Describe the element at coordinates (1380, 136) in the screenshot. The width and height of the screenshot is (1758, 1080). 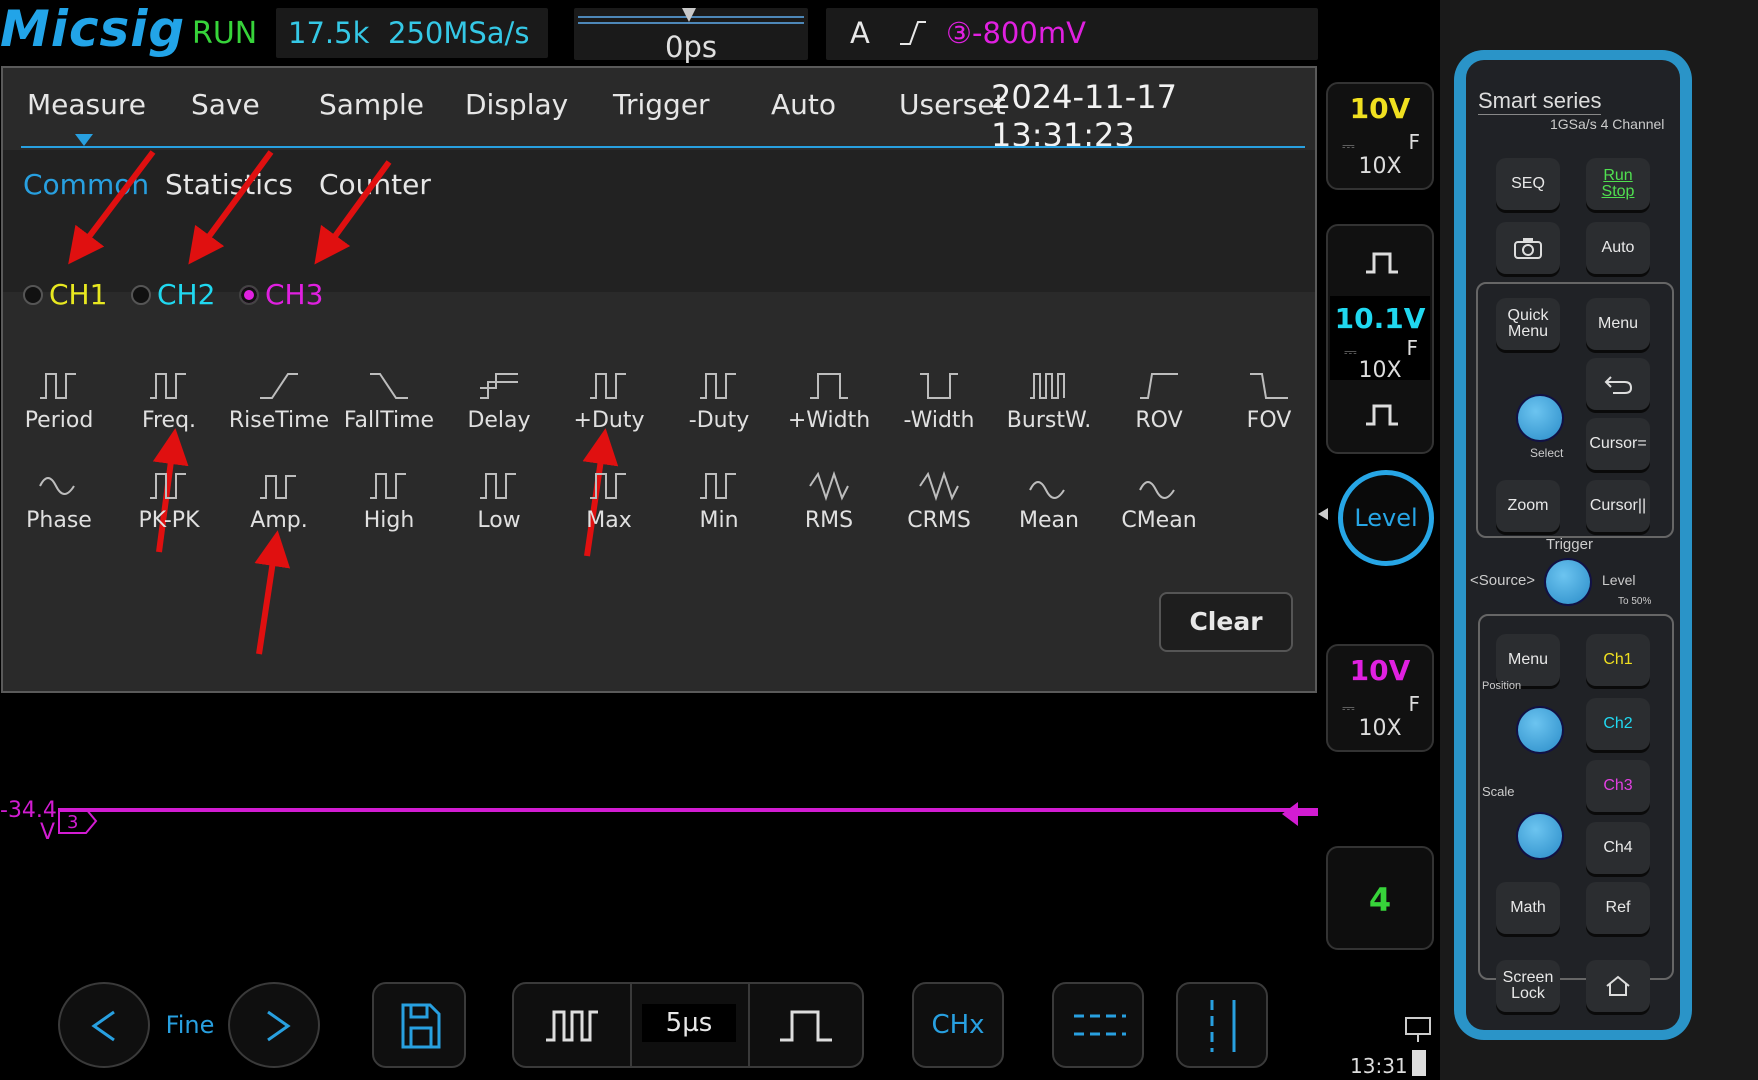
I see `ch1-scale-box: 10V ⎓ F 10X` at that location.